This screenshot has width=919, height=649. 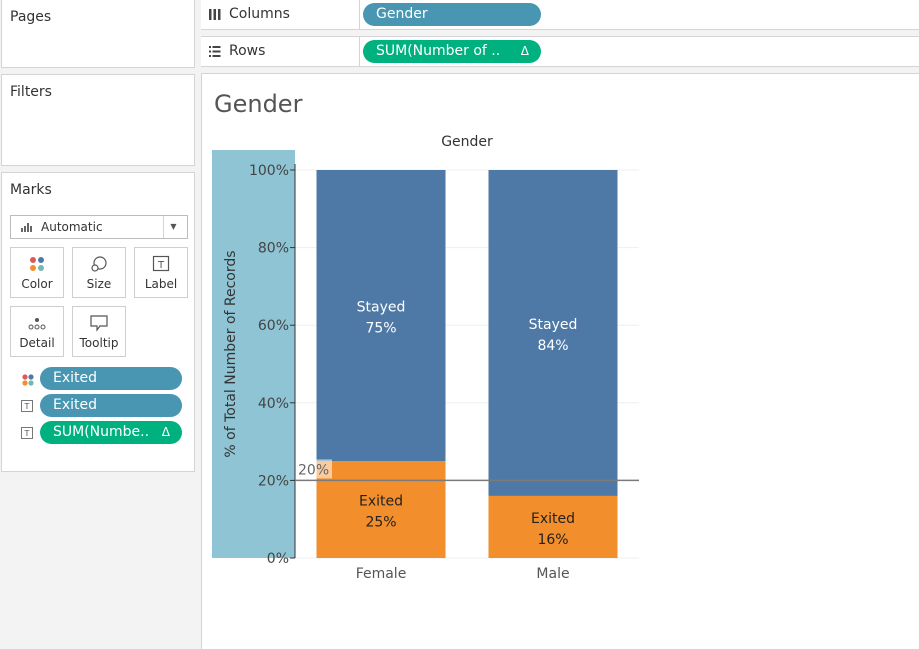 I want to click on label-exited-pill: Exited, so click(x=111, y=405).